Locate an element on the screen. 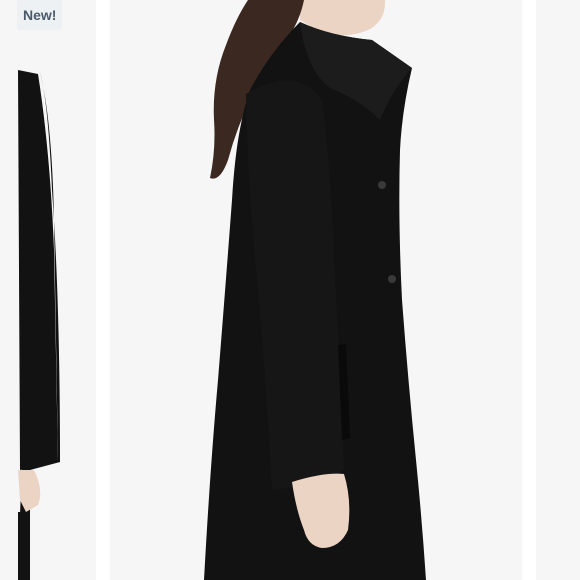 This screenshot has width=580, height=580. new-listing-badge: New! is located at coordinates (40, 15).